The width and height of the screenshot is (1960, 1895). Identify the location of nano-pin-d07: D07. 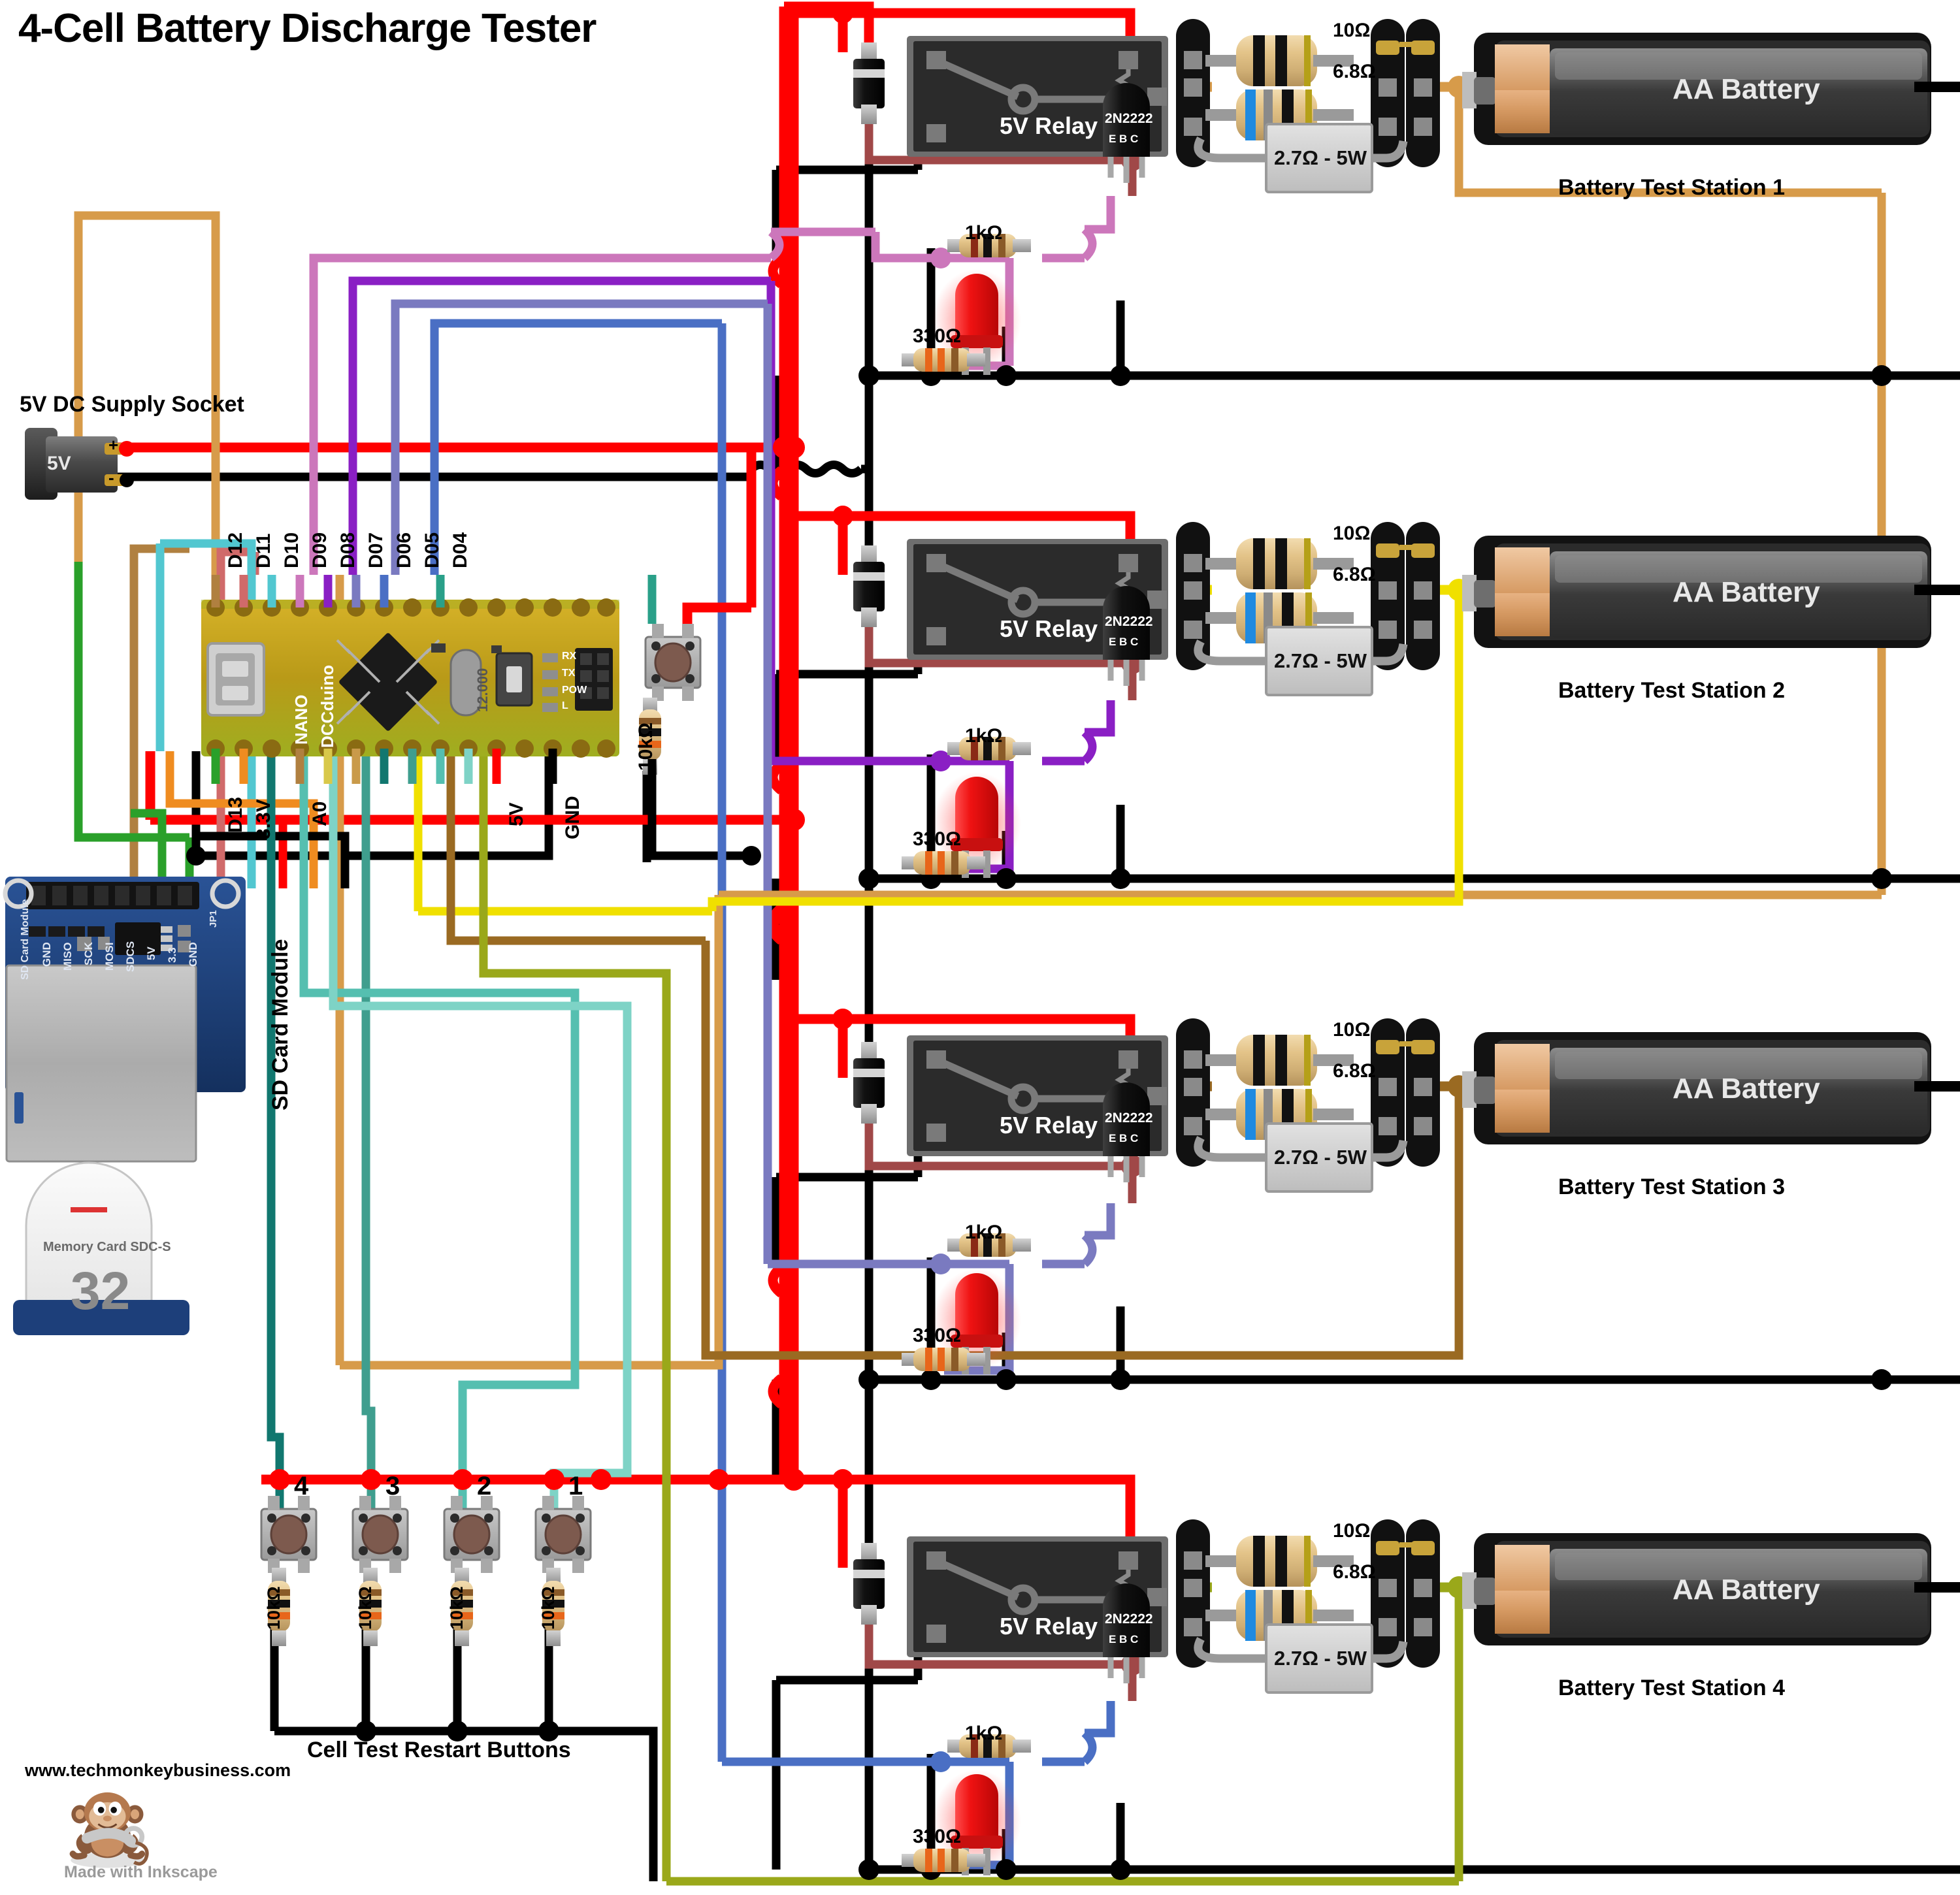
(376, 550).